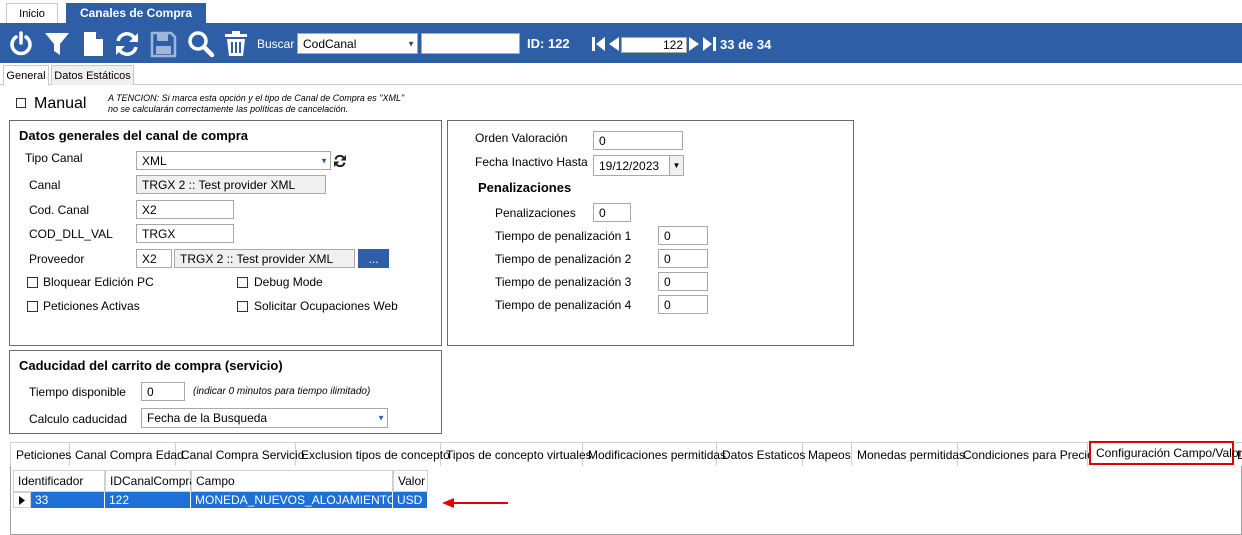 Image resolution: width=1242 pixels, height=535 pixels. Describe the element at coordinates (71, 234) in the screenshot. I see `cod-dll-val-label: COD_DLL_VAL` at that location.